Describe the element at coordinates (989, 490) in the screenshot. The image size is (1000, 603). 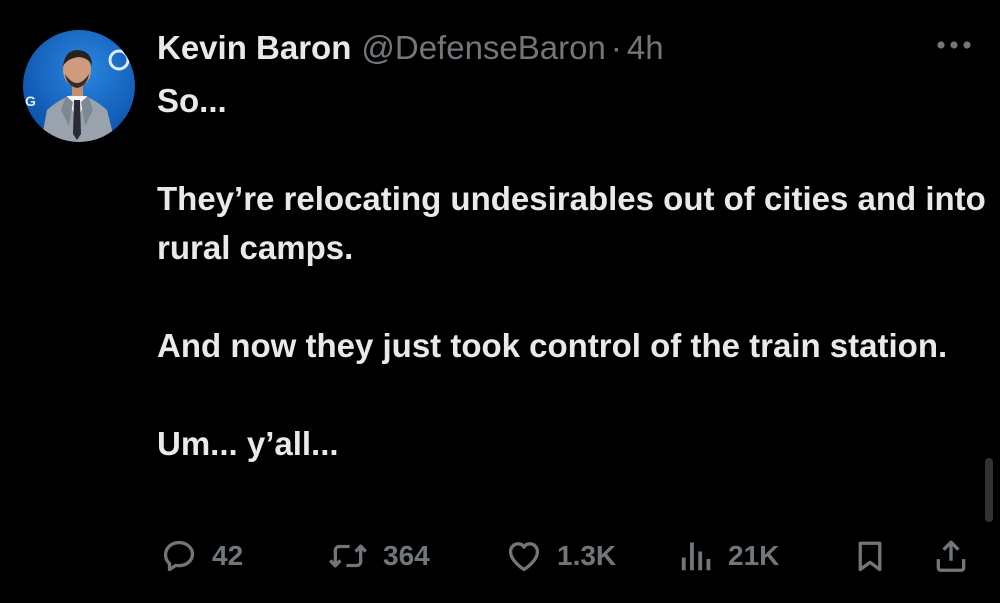
I see `scrollbar-thumb` at that location.